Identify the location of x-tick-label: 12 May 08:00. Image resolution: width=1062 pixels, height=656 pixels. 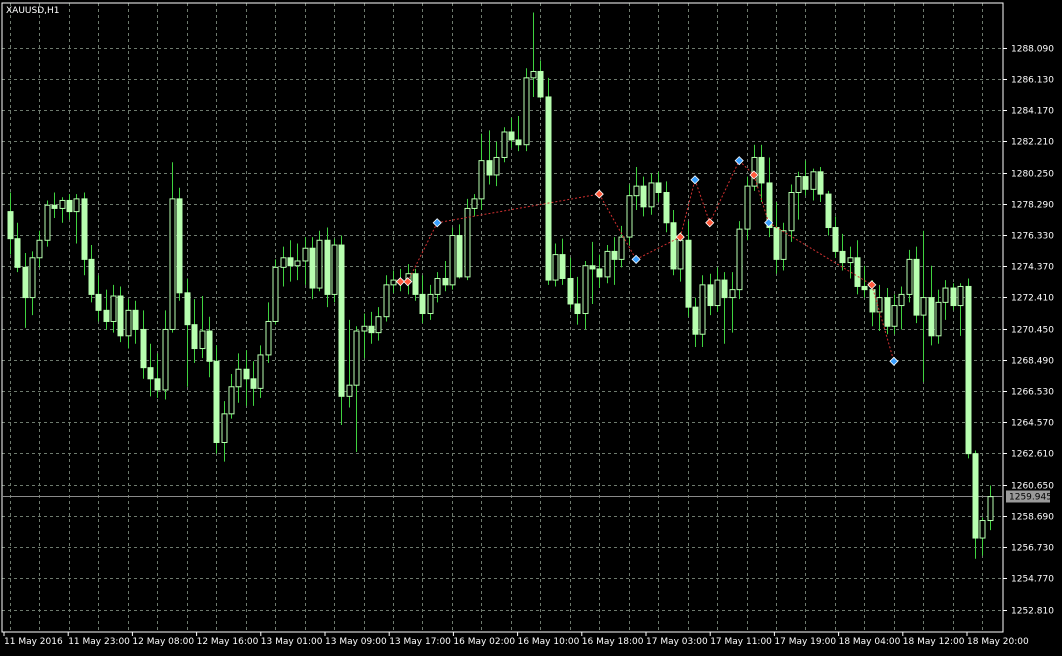
(163, 642).